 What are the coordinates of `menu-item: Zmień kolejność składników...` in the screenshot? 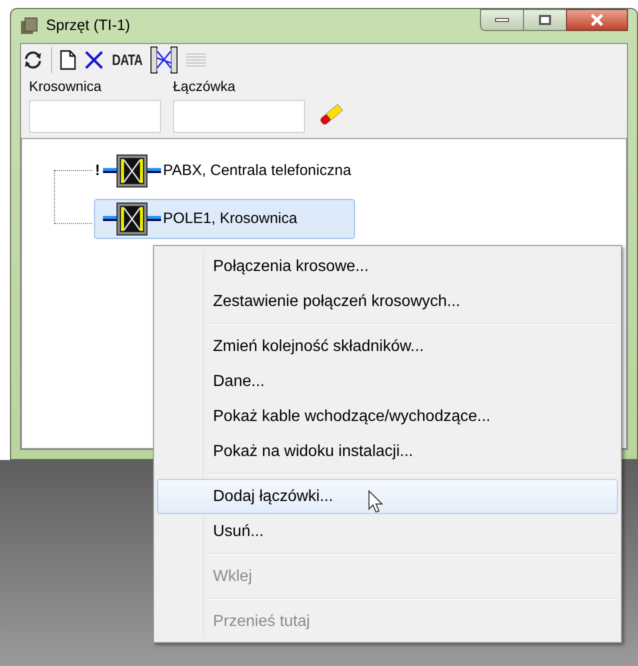 It's located at (387, 346).